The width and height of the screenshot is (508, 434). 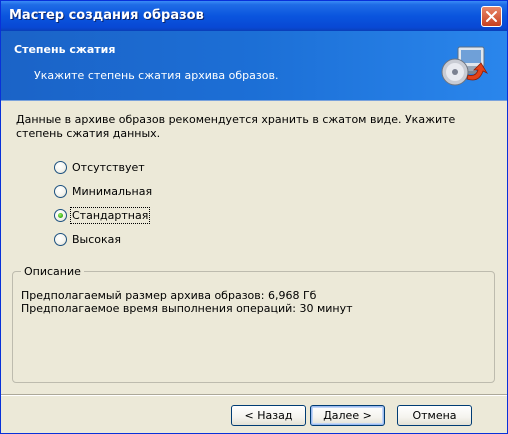 What do you see at coordinates (65, 49) in the screenshot?
I see `page-title: Степень сжатия` at bounding box center [65, 49].